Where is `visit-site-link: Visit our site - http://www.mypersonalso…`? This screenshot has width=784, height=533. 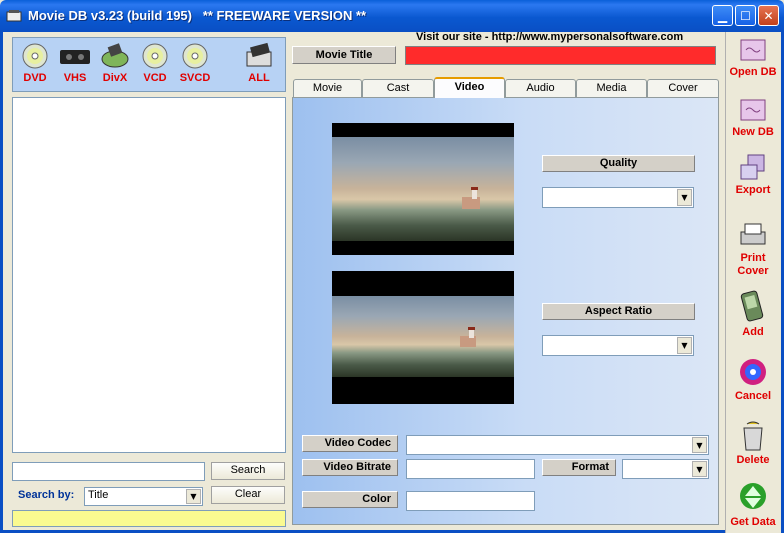 visit-site-link: Visit our site - http://www.mypersonalso… is located at coordinates (549, 37).